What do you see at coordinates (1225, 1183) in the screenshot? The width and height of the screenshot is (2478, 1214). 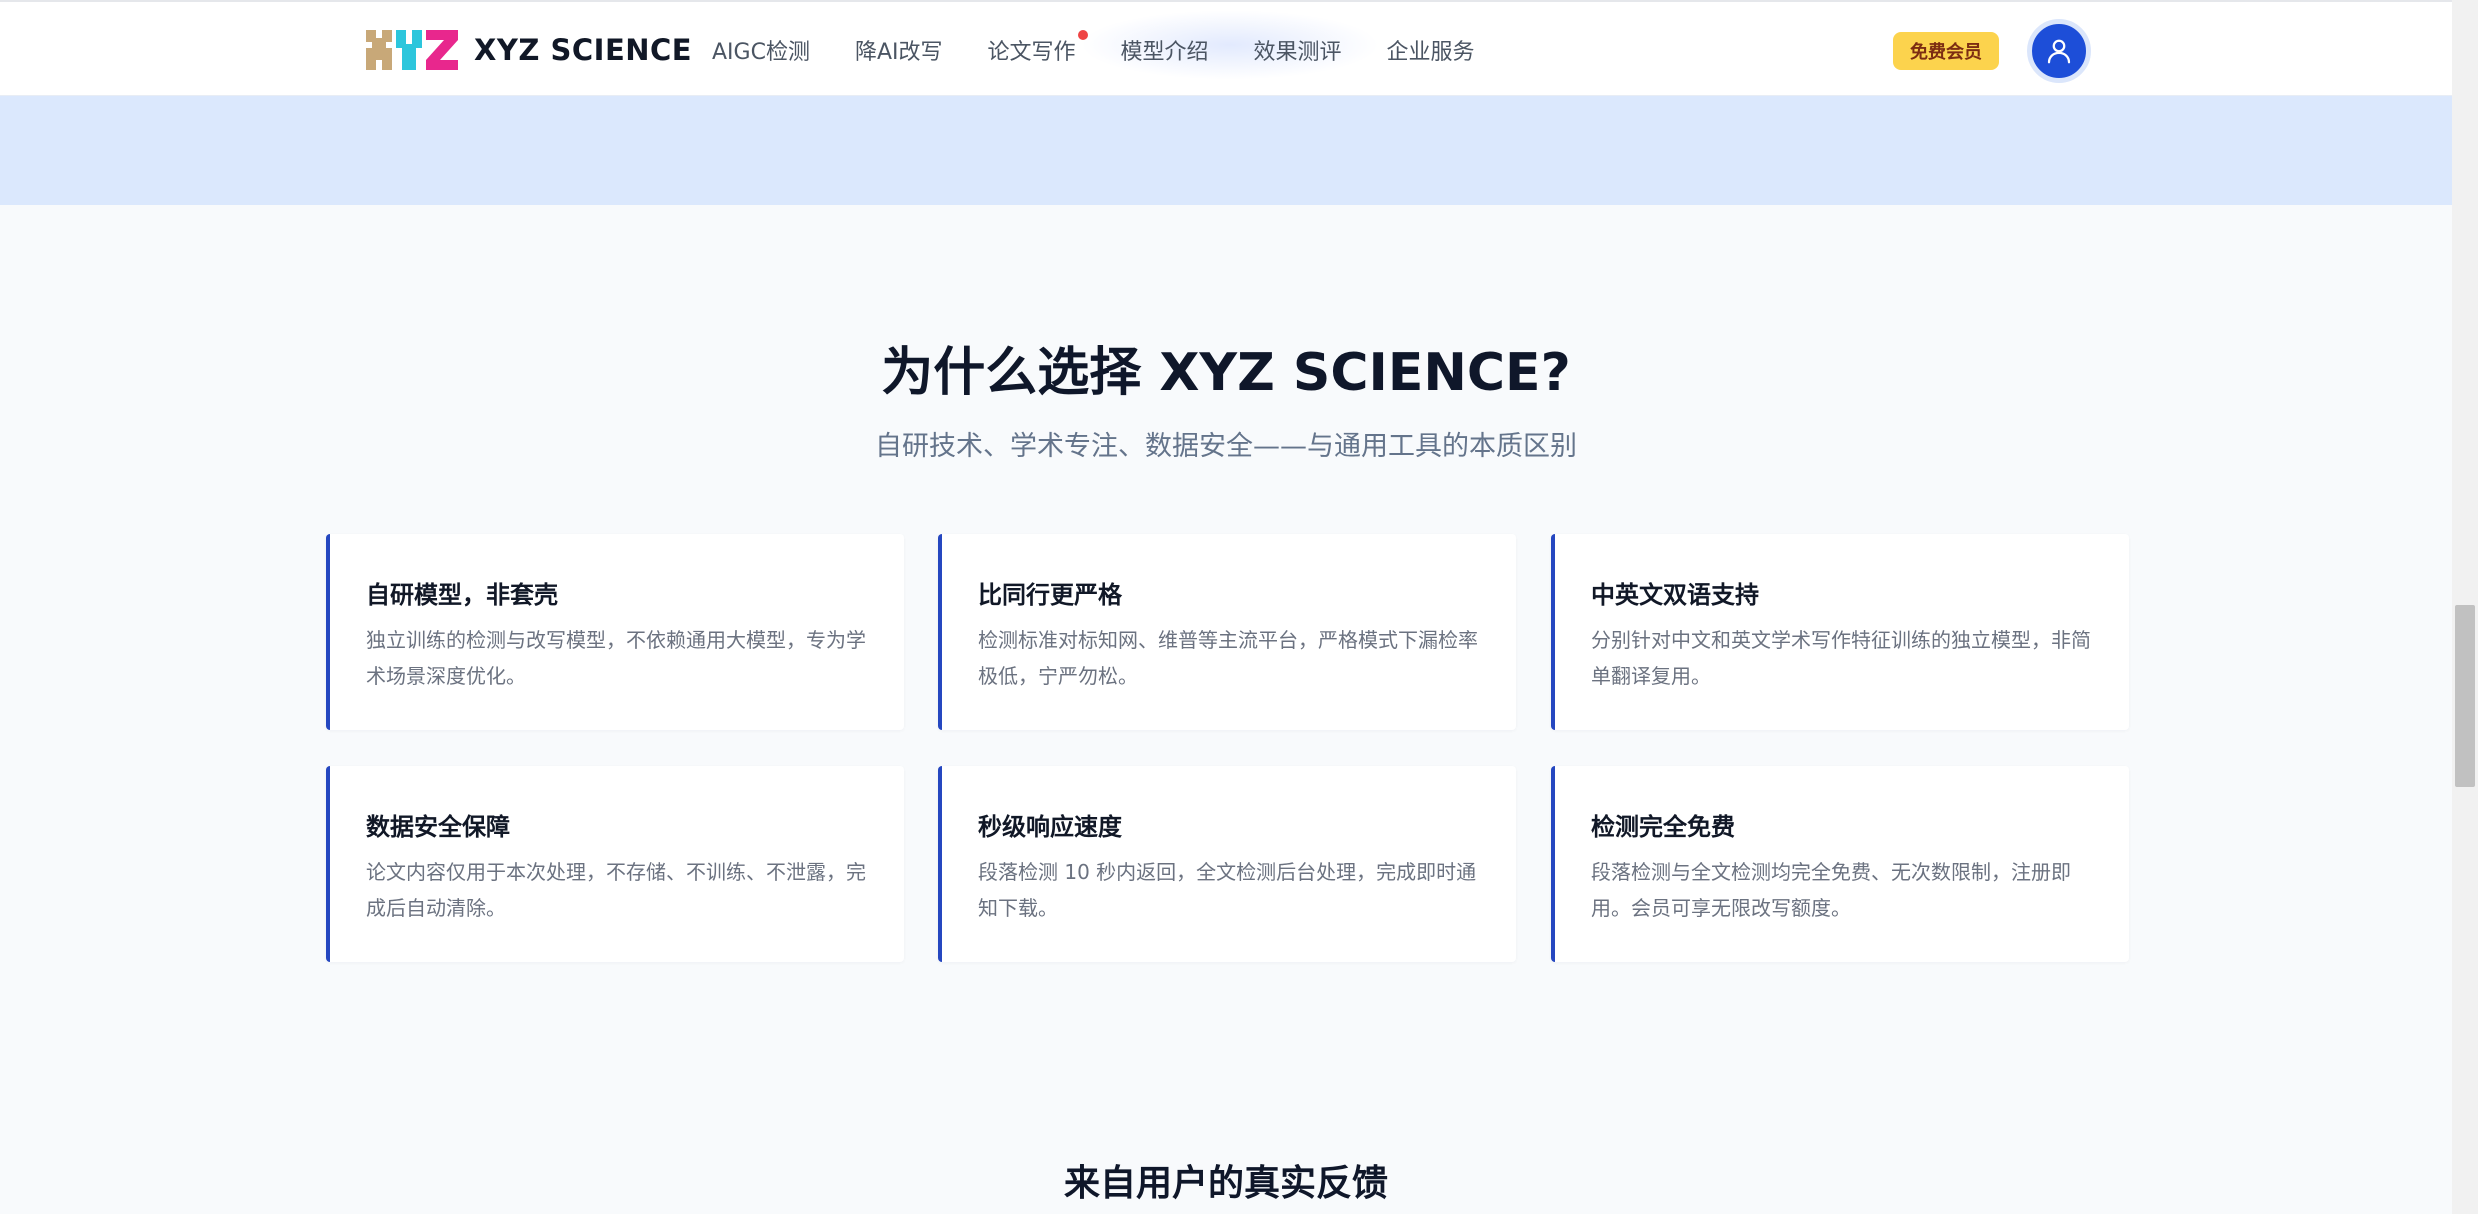 I see `feedback-section-title: 来自用户的真实反馈` at bounding box center [1225, 1183].